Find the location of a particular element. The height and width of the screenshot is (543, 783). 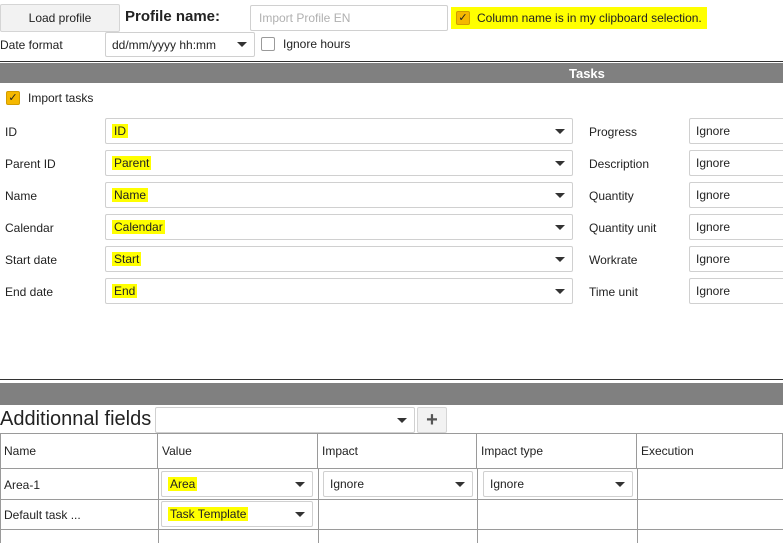

checkbox-empty-icon is located at coordinates (268, 44).